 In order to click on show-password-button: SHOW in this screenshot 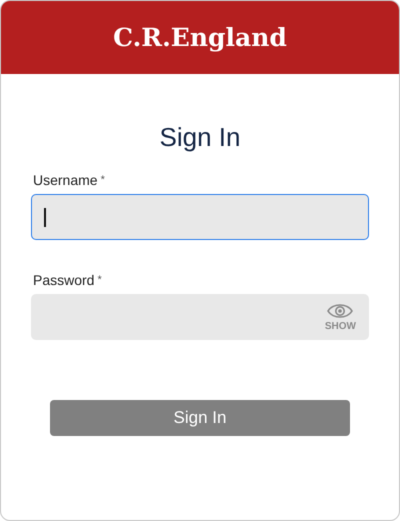, I will do `click(340, 317)`.